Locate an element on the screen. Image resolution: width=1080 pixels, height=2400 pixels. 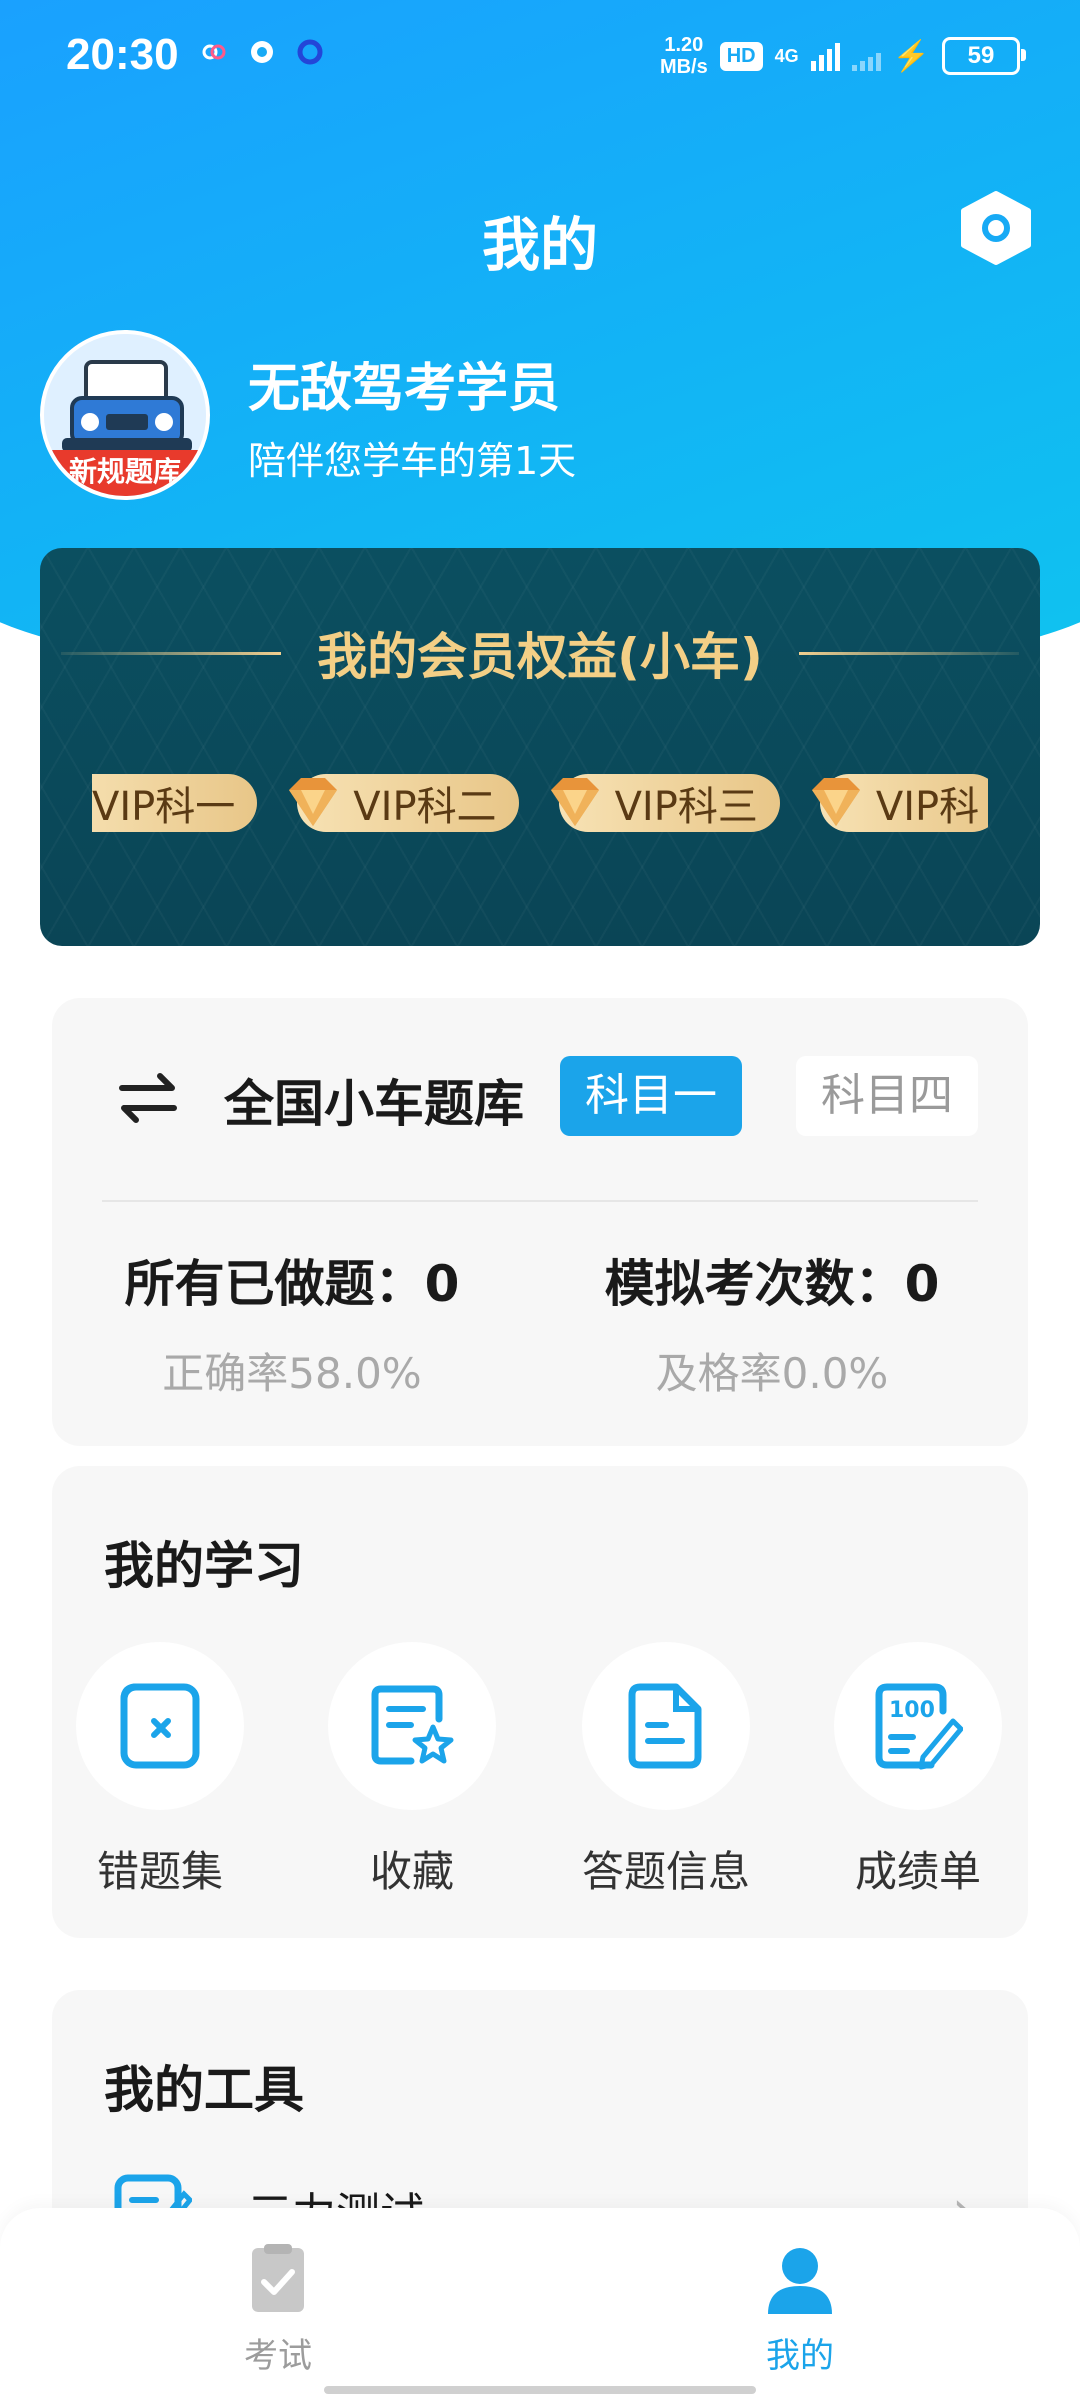
done-questions-stat: 所有已做题：0 正确率58.0% is located at coordinates (292, 1322).